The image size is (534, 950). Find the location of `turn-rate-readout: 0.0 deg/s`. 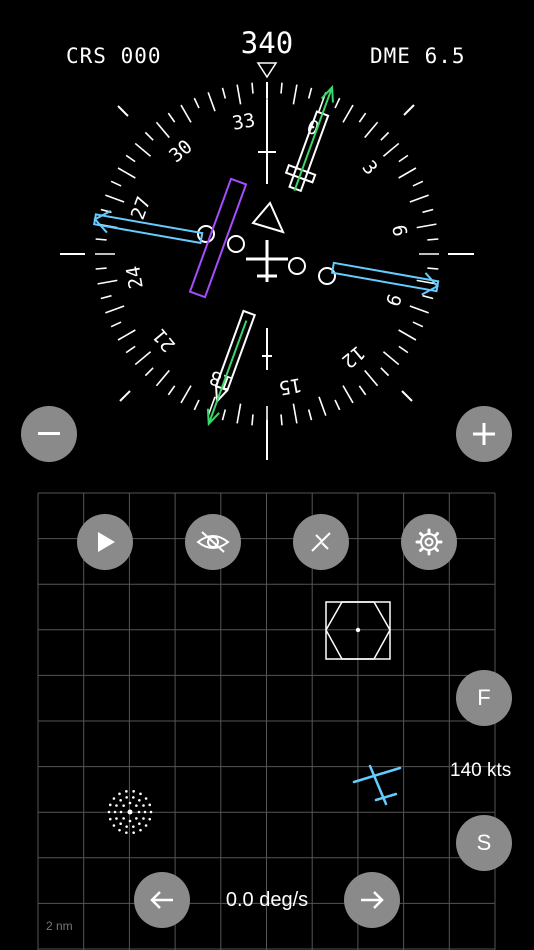

turn-rate-readout: 0.0 deg/s is located at coordinates (267, 900).